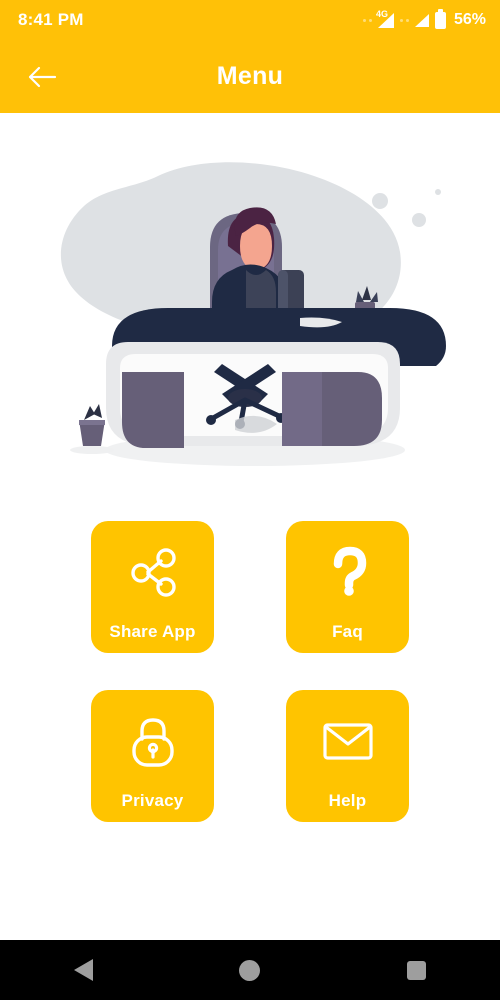 The image size is (500, 1000). Describe the element at coordinates (152, 800) in the screenshot. I see `menu-tile-label: Privacy` at that location.